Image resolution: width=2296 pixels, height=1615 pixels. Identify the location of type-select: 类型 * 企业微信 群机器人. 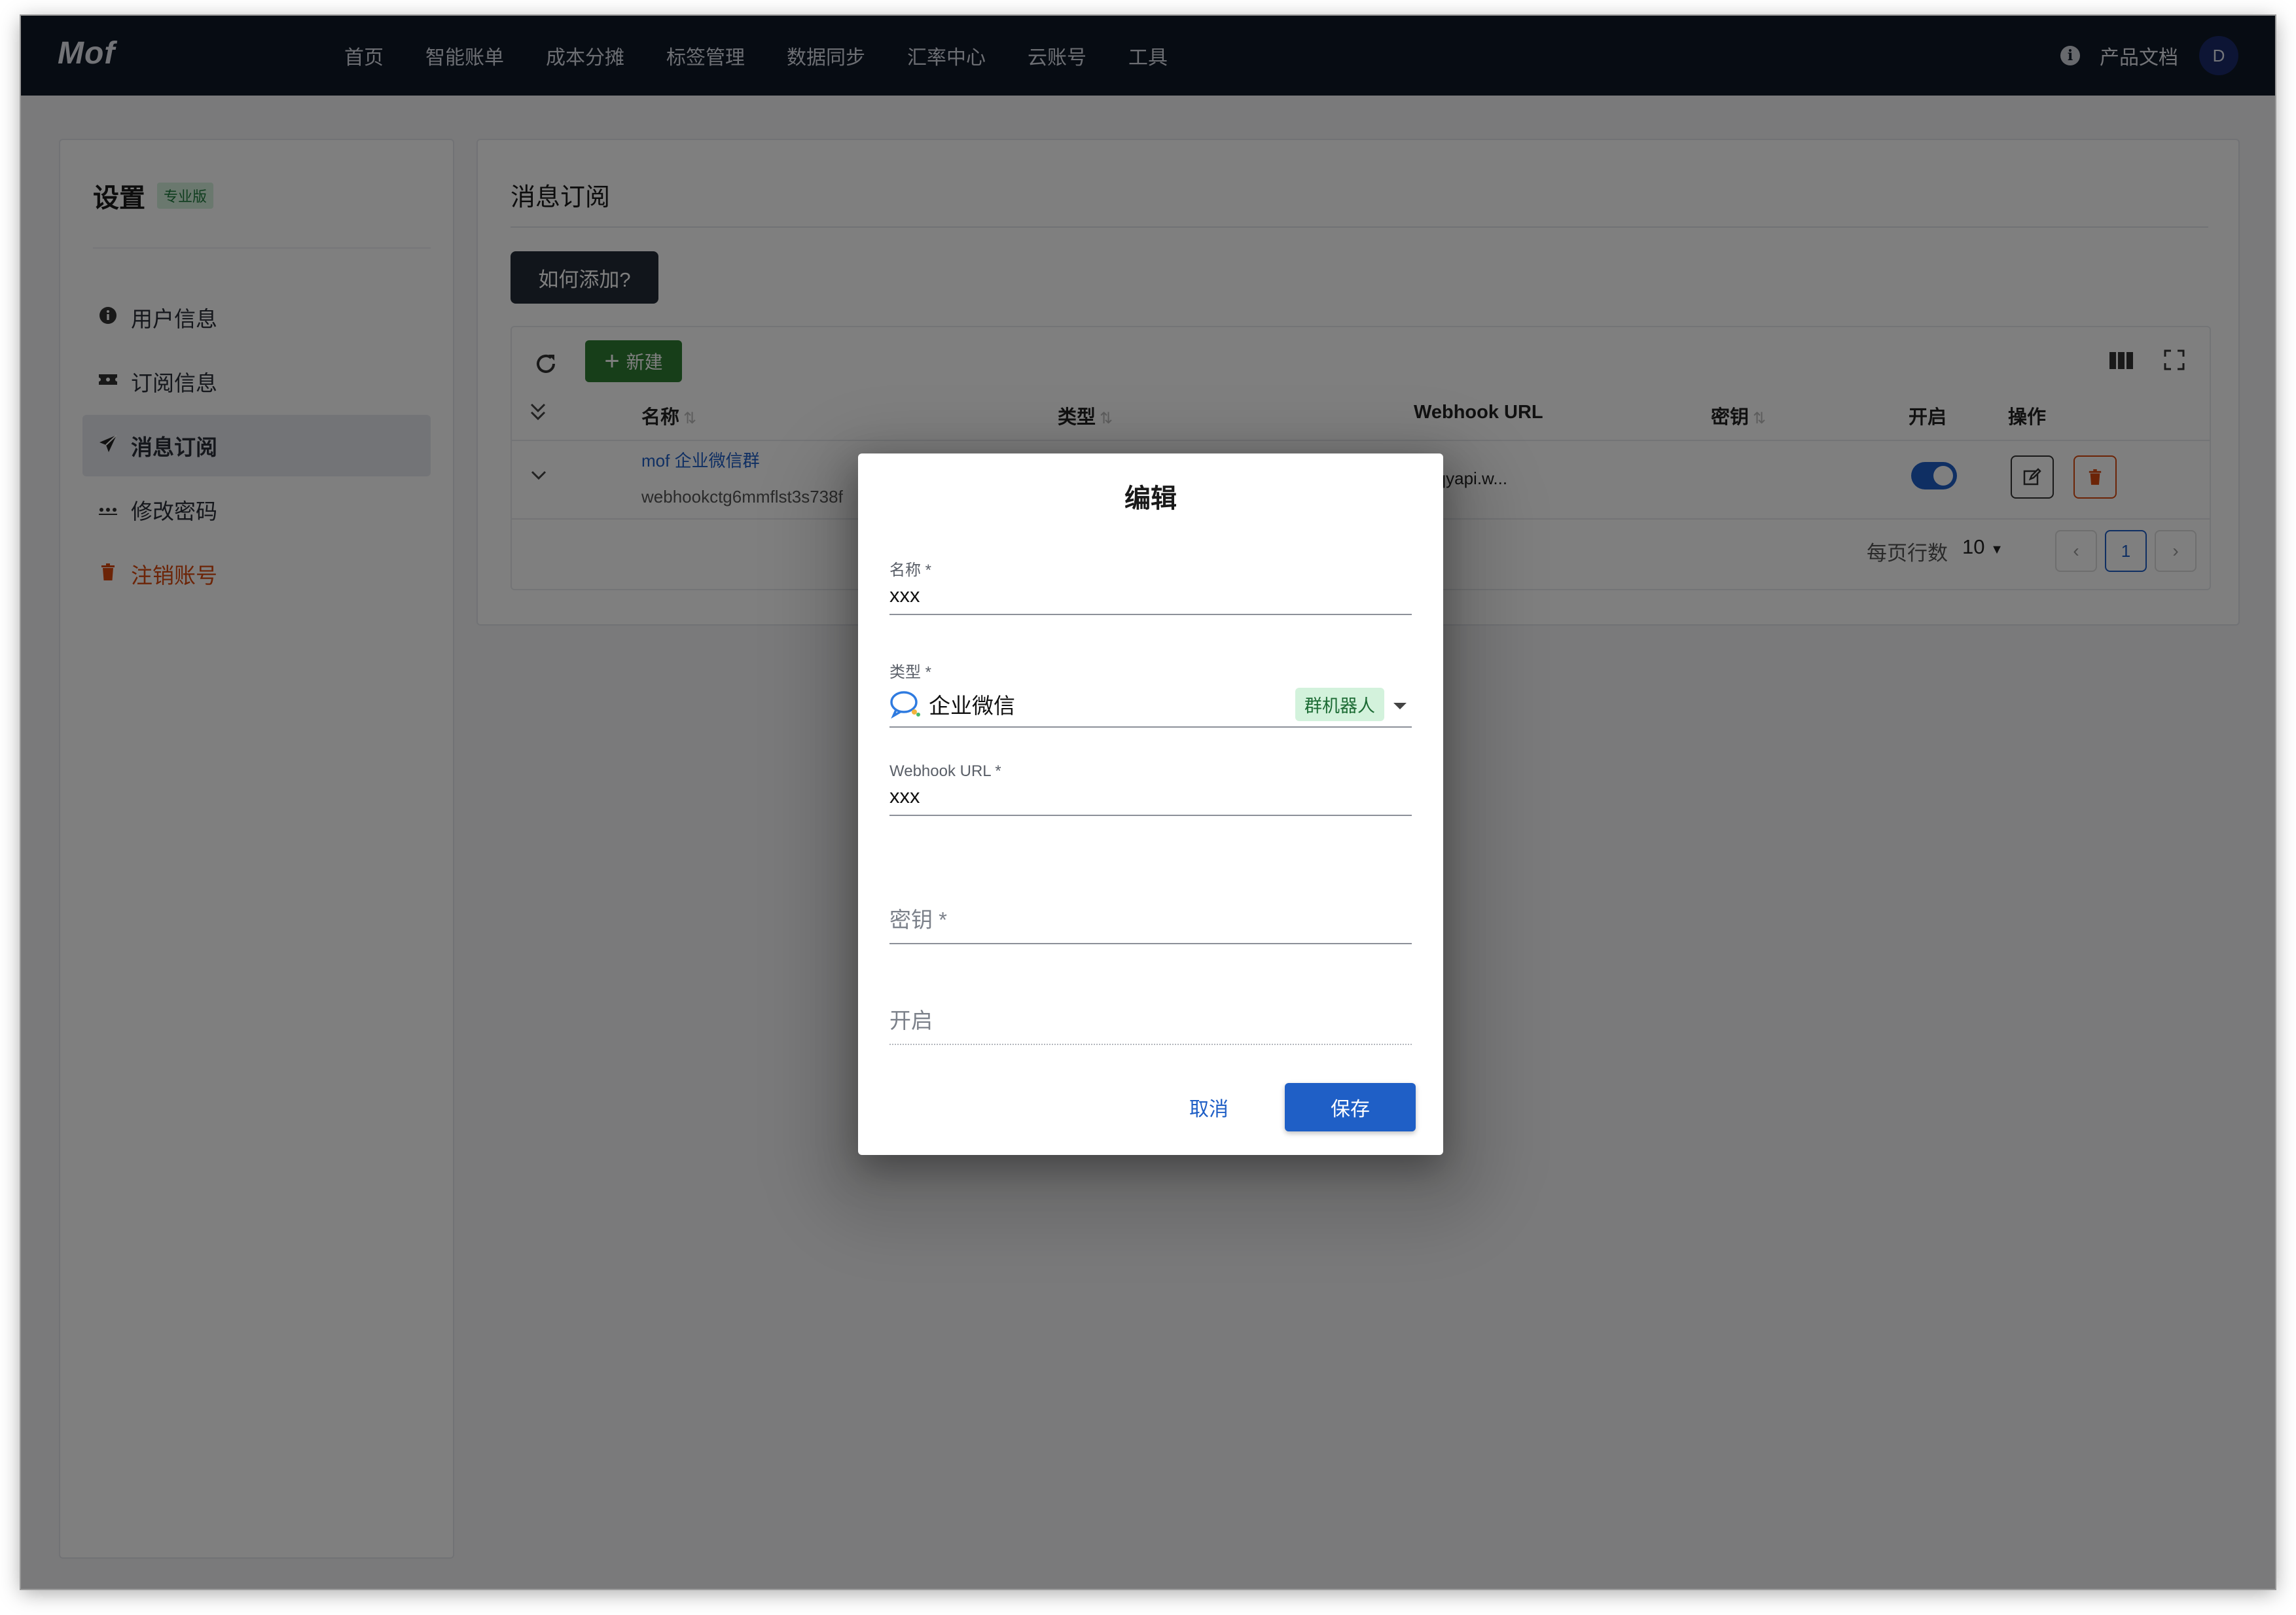
(1150, 693).